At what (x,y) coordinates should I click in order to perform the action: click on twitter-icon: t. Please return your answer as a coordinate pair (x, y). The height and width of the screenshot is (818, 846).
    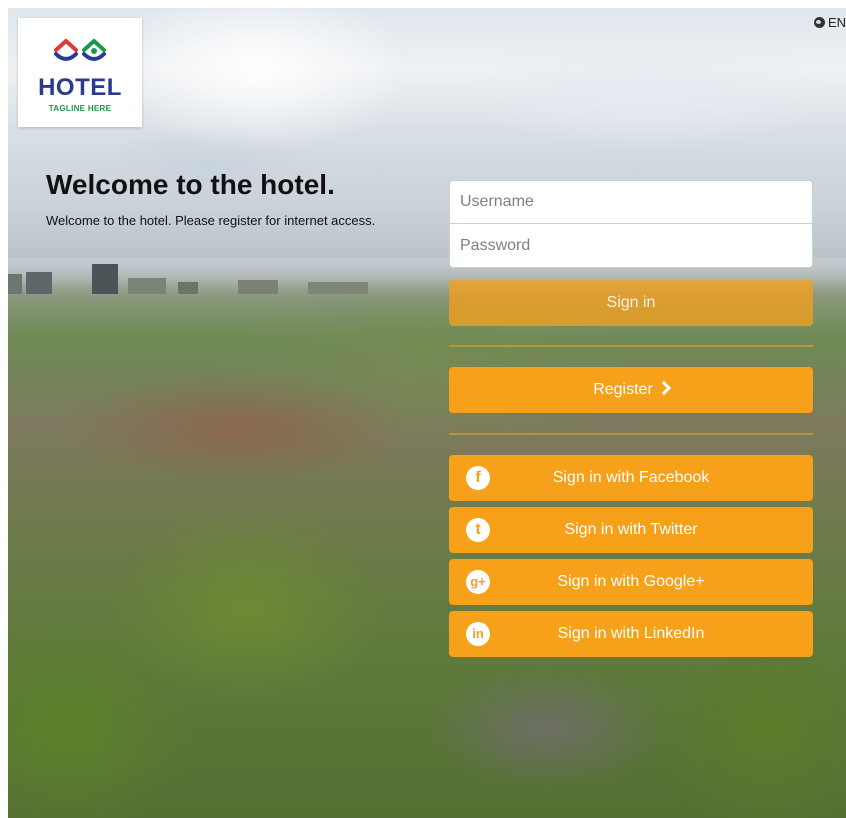
    Looking at the image, I should click on (478, 530).